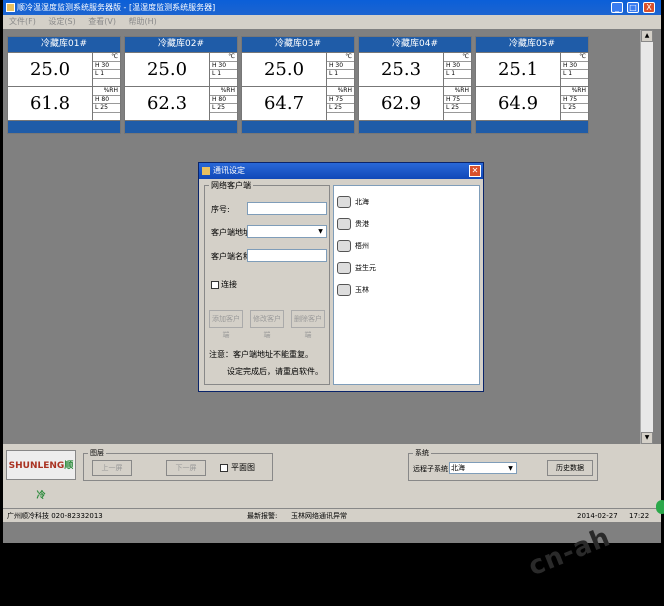 The height and width of the screenshot is (606, 664). What do you see at coordinates (483, 468) in the screenshot?
I see `remote-select: 北海 ▼` at bounding box center [483, 468].